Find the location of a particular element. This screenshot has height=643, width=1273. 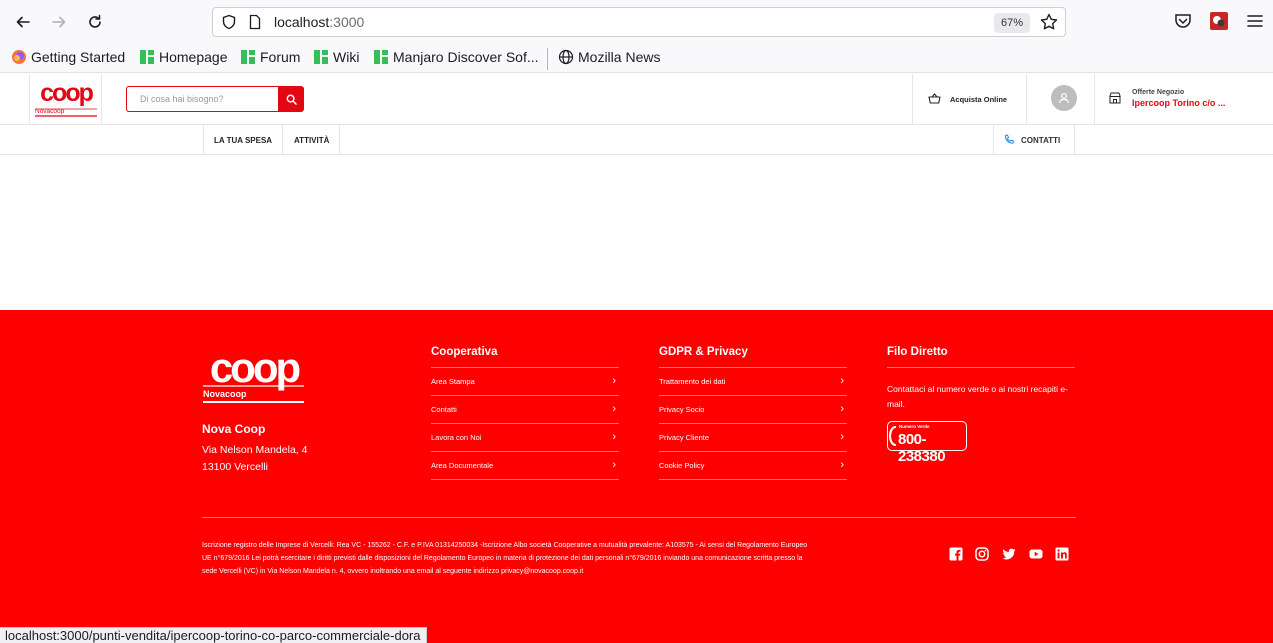

forward-button is located at coordinates (59, 22).